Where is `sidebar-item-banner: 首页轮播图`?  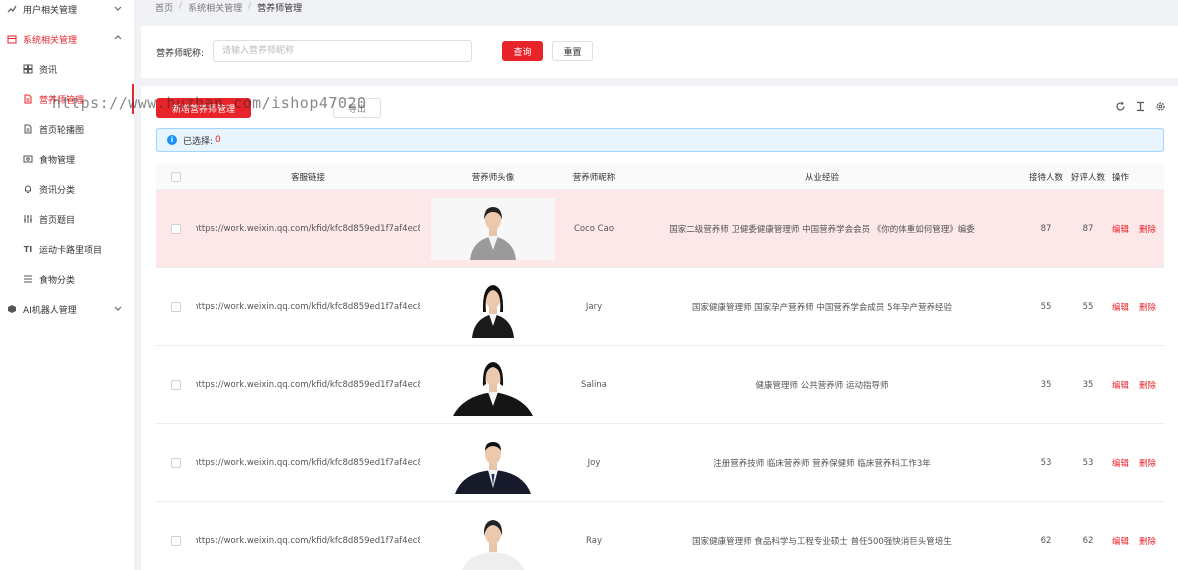 sidebar-item-banner: 首页轮播图 is located at coordinates (67, 129).